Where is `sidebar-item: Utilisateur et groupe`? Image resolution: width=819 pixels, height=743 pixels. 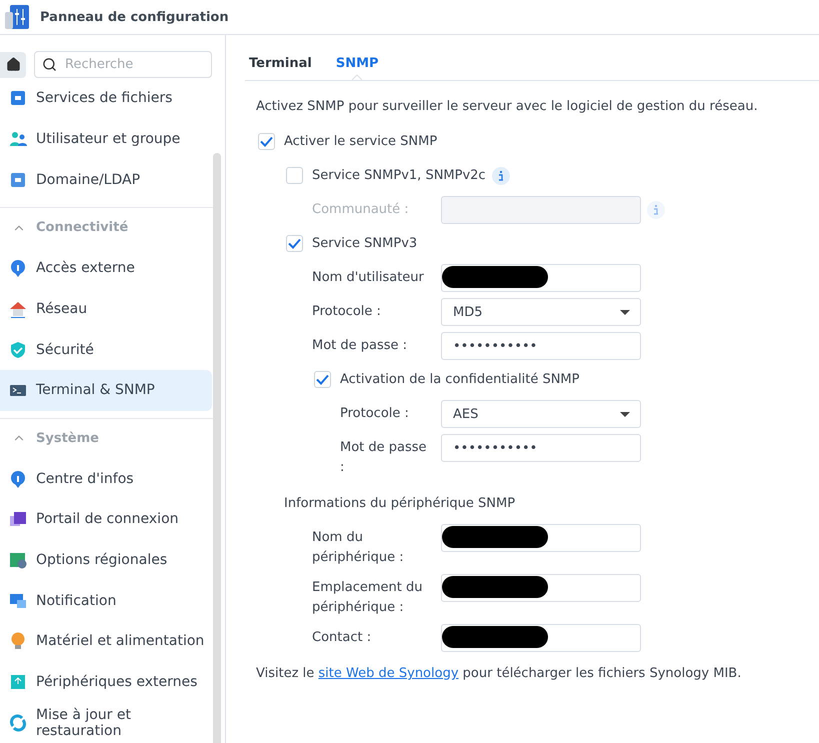 sidebar-item: Utilisateur et groupe is located at coordinates (106, 139).